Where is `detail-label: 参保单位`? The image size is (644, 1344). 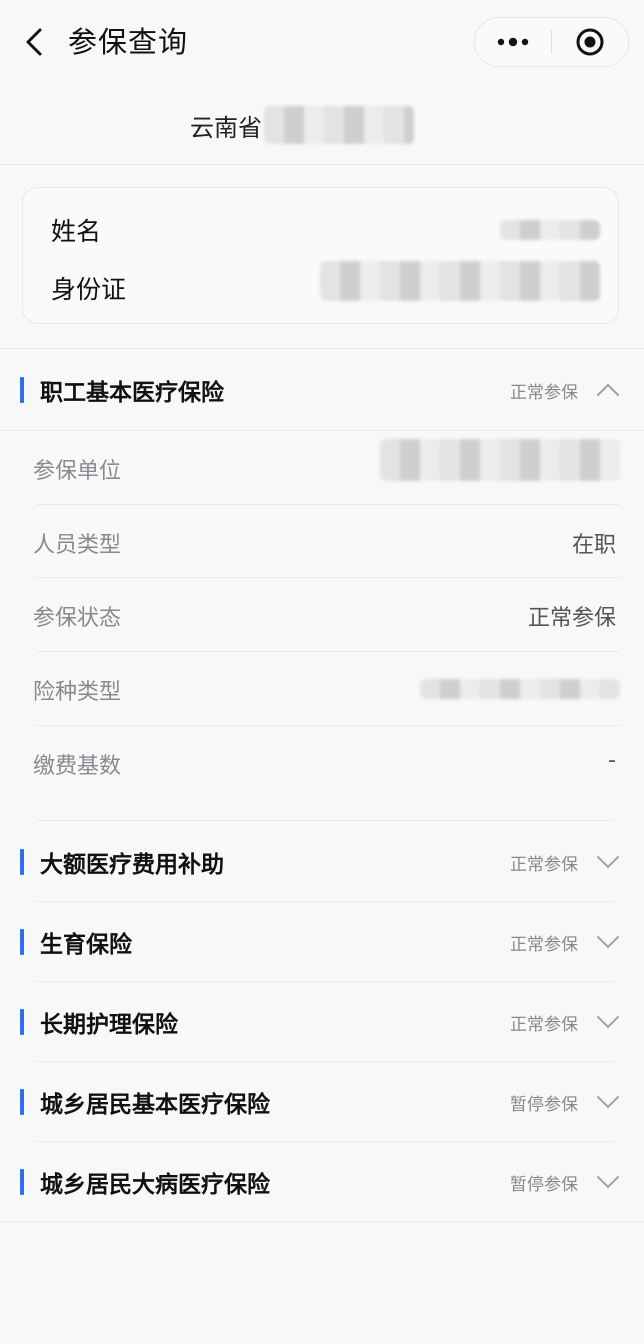 detail-label: 参保单位 is located at coordinates (77, 471).